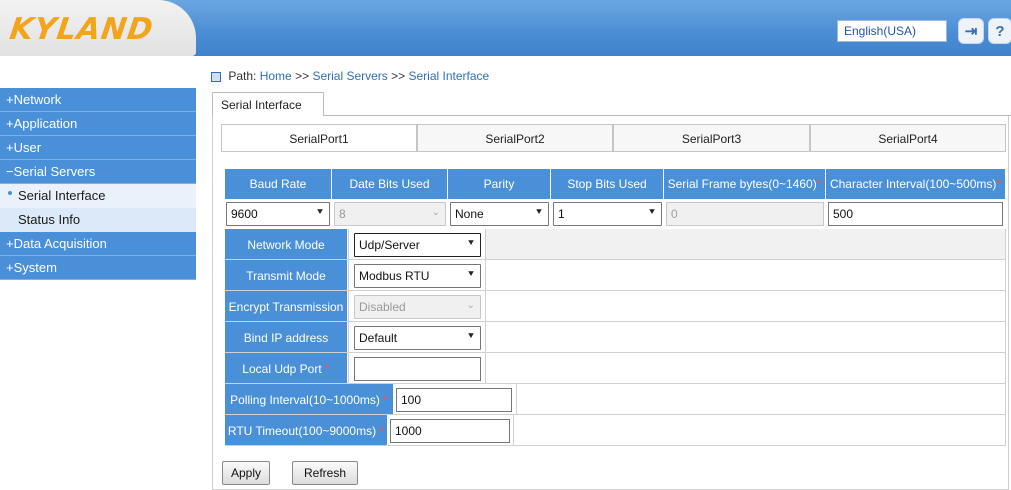 The width and height of the screenshot is (1011, 490). Describe the element at coordinates (417, 338) in the screenshot. I see `bind-ip-select: Default ⯆` at that location.